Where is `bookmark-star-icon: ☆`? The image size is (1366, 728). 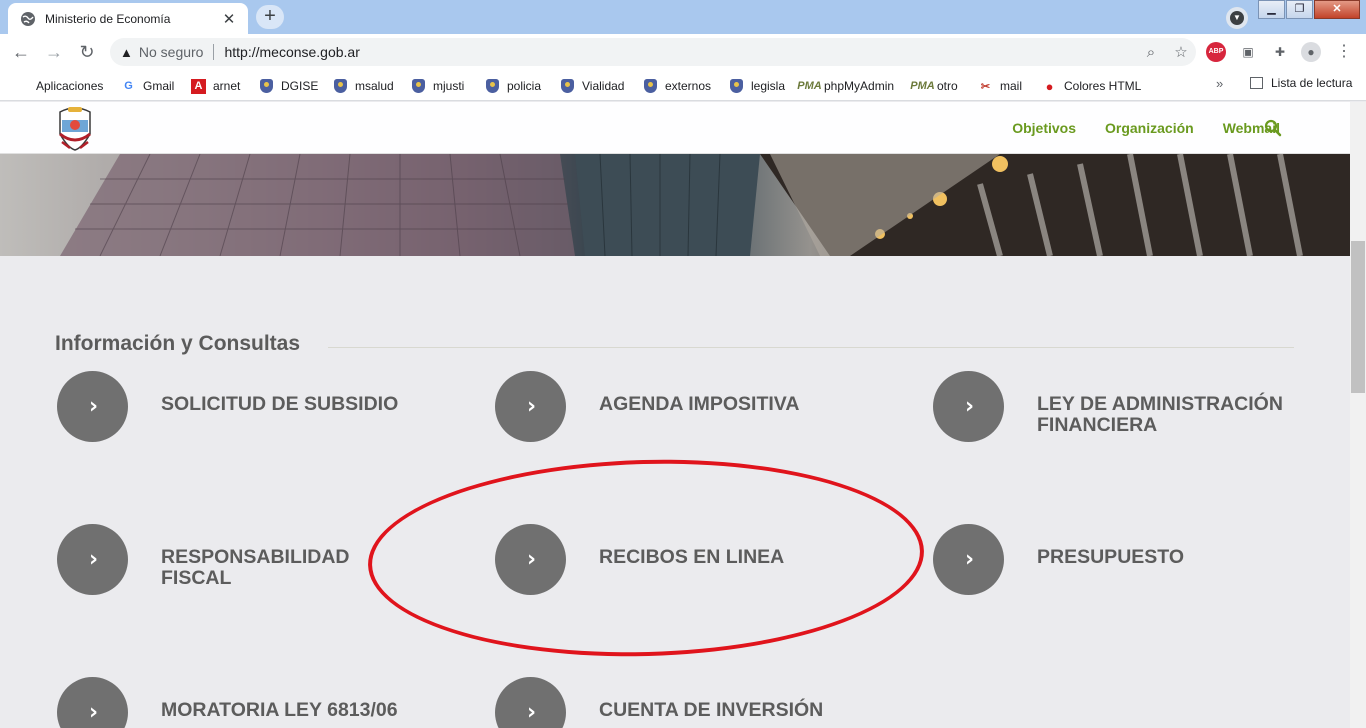
bookmark-star-icon: ☆ is located at coordinates (1181, 52).